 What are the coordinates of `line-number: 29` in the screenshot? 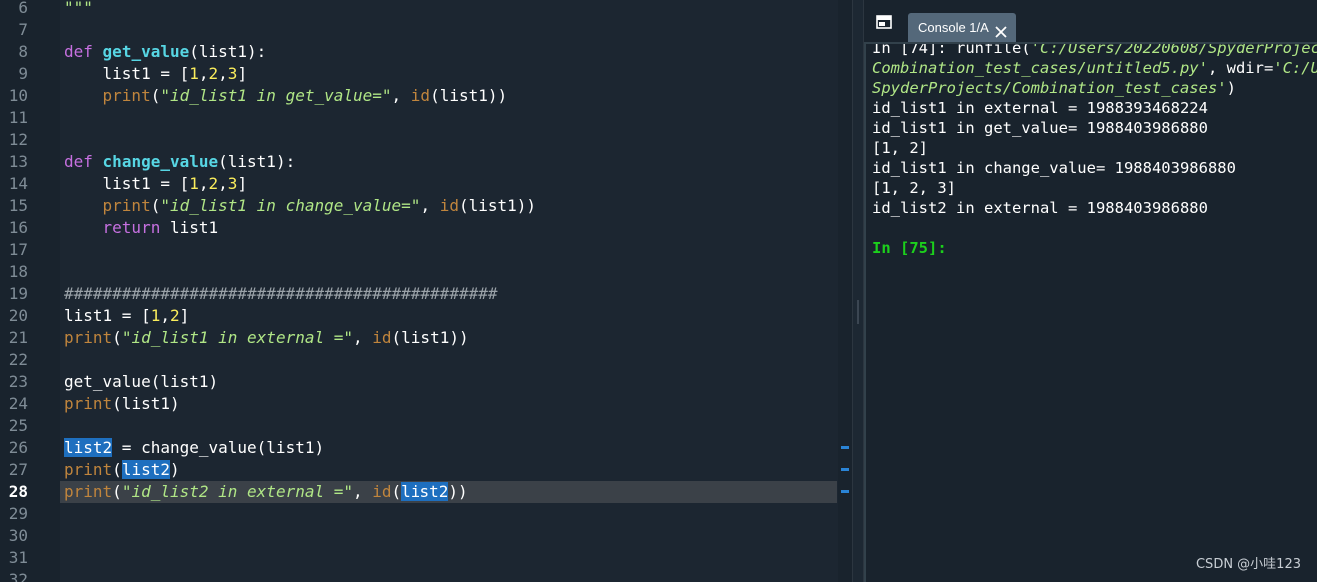 It's located at (18, 513).